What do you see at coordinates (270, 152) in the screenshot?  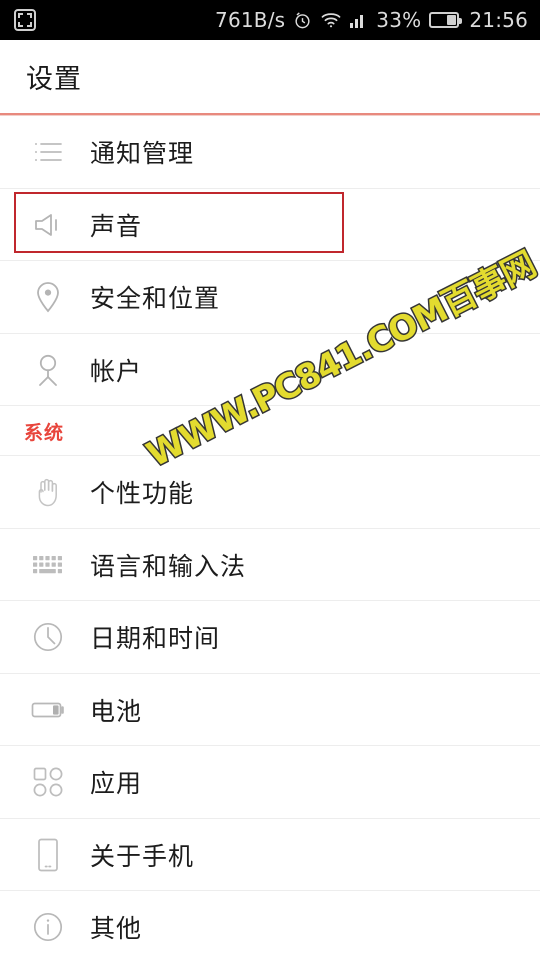 I see `list-item-notifications: 通知管理` at bounding box center [270, 152].